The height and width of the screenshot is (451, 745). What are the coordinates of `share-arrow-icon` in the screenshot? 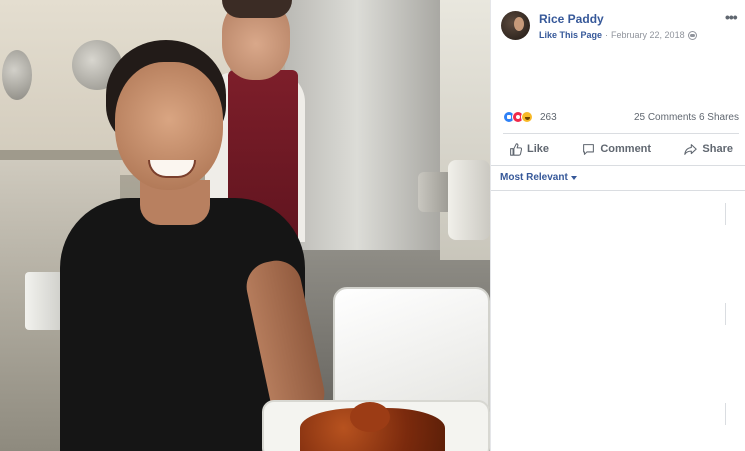 It's located at (691, 149).